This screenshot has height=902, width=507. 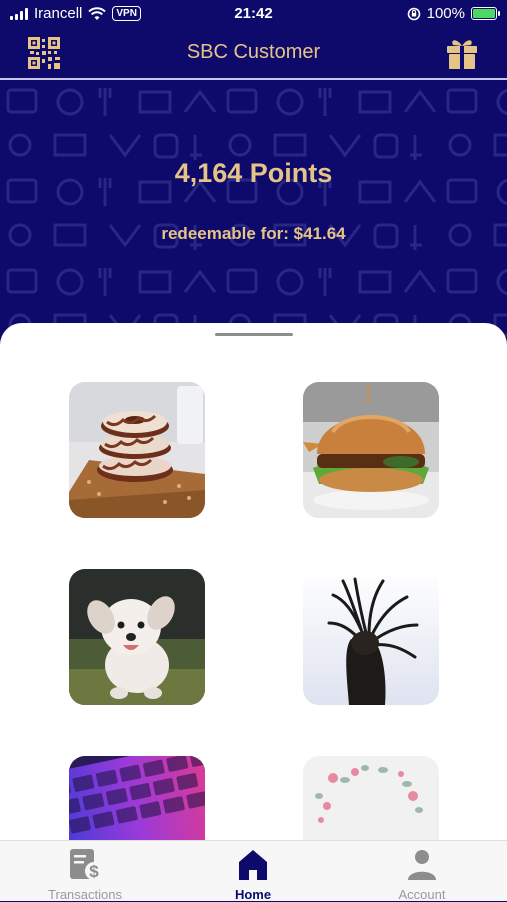 I want to click on tile-keyboard, so click(x=137, y=799).